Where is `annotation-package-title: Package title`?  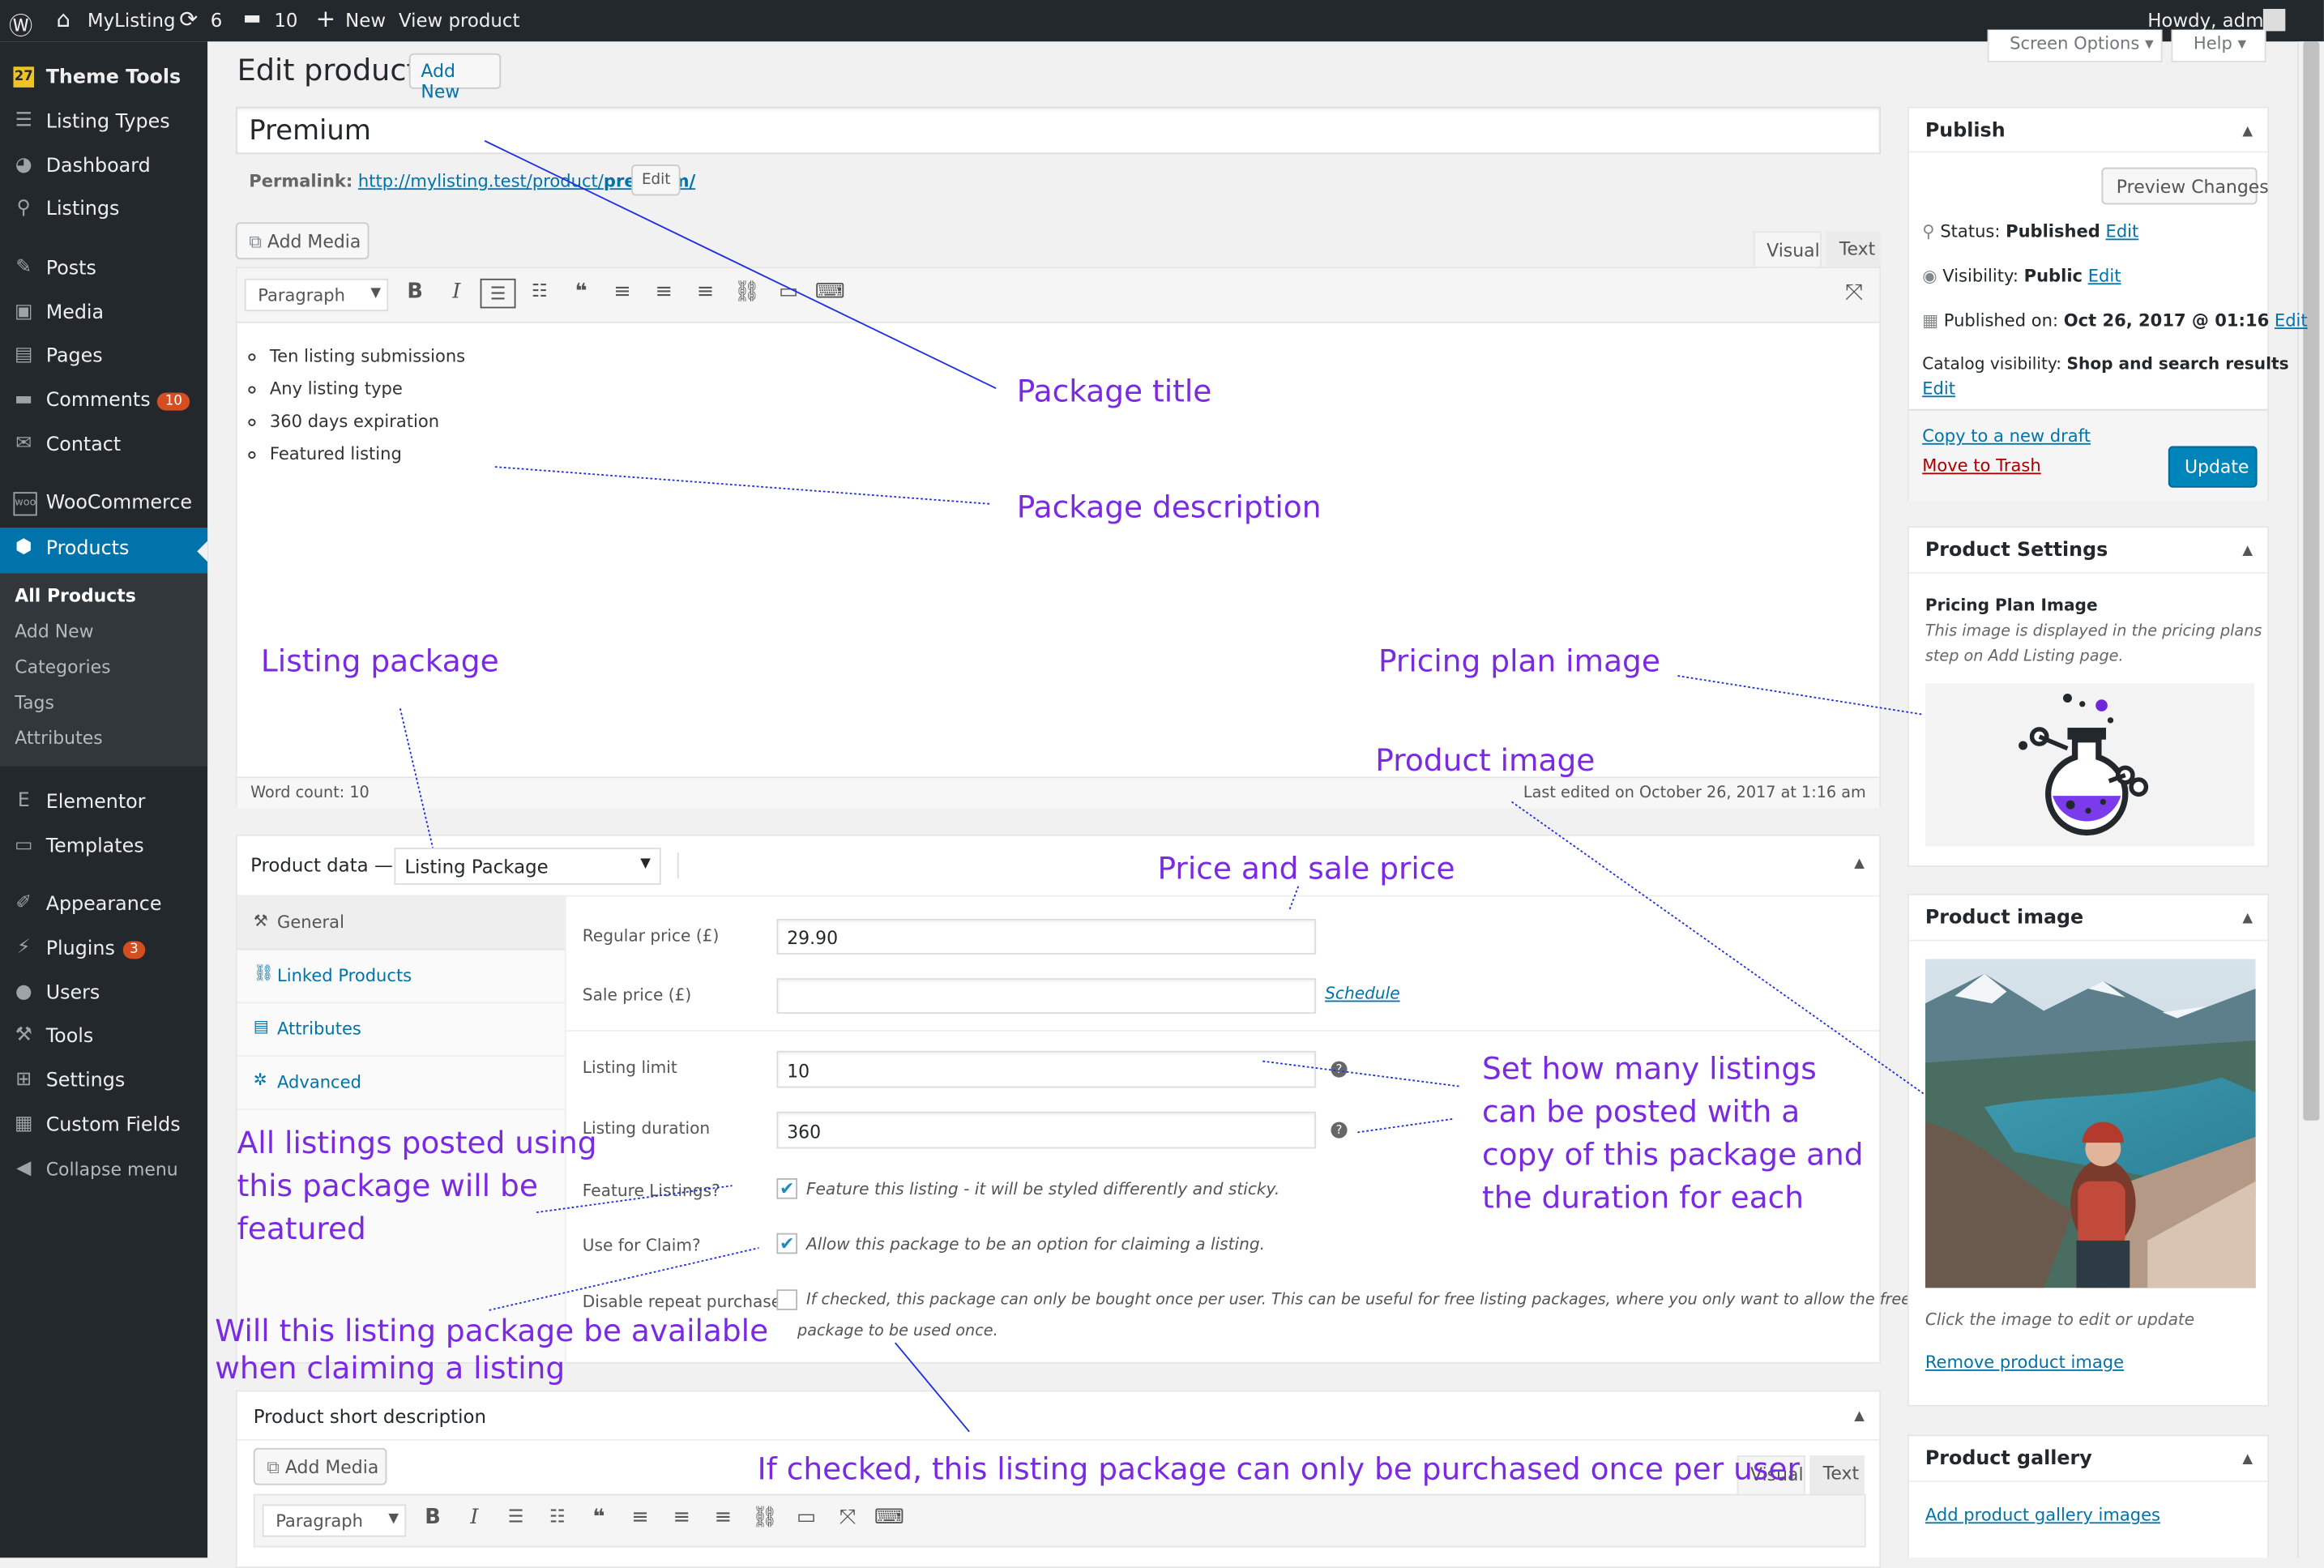
annotation-package-title: Package title is located at coordinates (1114, 391).